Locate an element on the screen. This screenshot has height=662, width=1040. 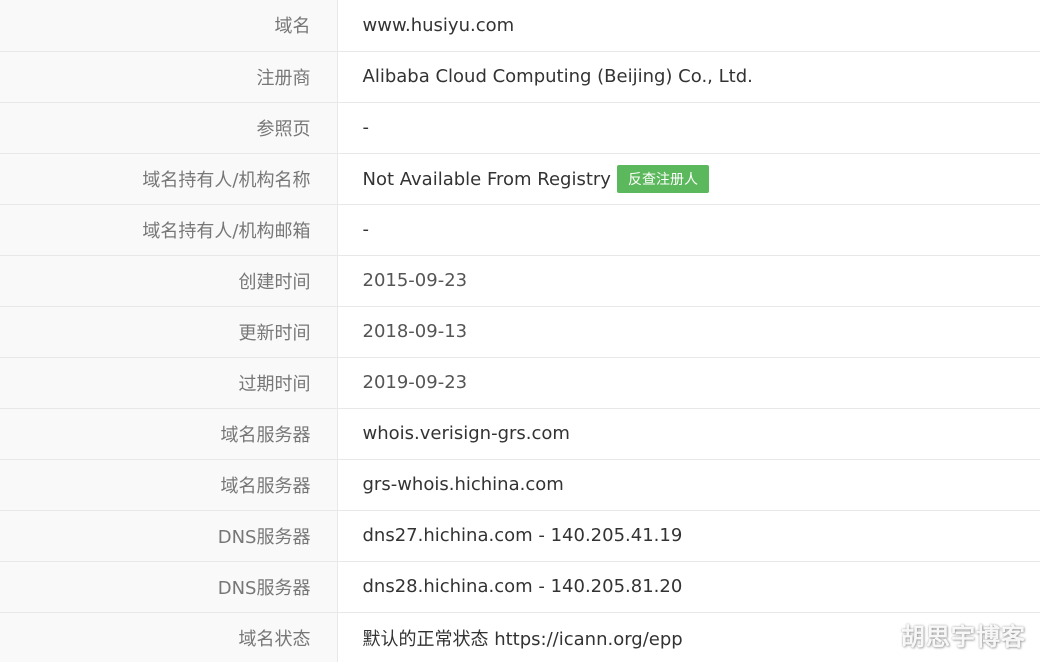
table-row-created: 创建时间 2015-09-23 is located at coordinates (520, 281).